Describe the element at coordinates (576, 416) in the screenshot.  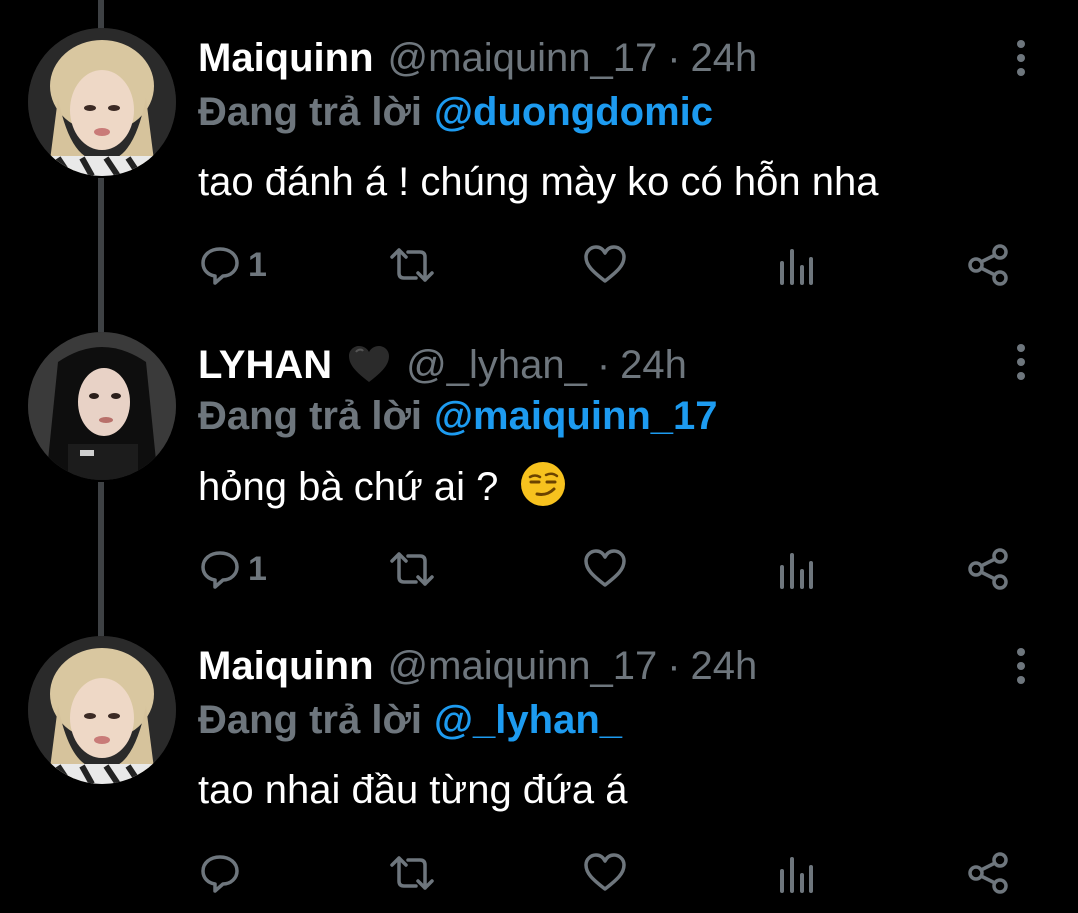
I see `replying-to-mention: @maiquinn_17` at that location.